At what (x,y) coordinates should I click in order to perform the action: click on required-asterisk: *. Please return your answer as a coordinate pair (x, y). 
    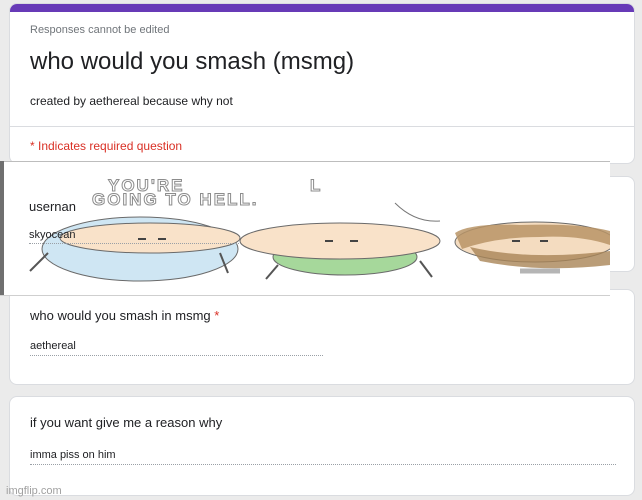
    Looking at the image, I should click on (217, 315).